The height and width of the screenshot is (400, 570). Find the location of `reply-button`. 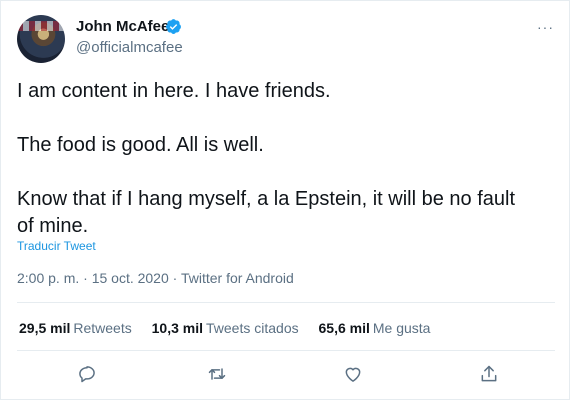

reply-button is located at coordinates (87, 374).